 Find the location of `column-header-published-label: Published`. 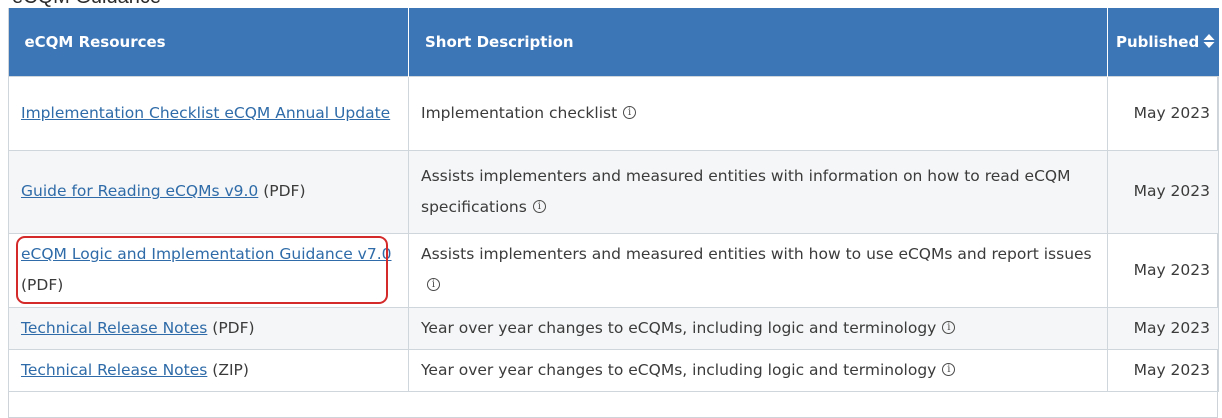

column-header-published-label: Published is located at coordinates (1158, 41).